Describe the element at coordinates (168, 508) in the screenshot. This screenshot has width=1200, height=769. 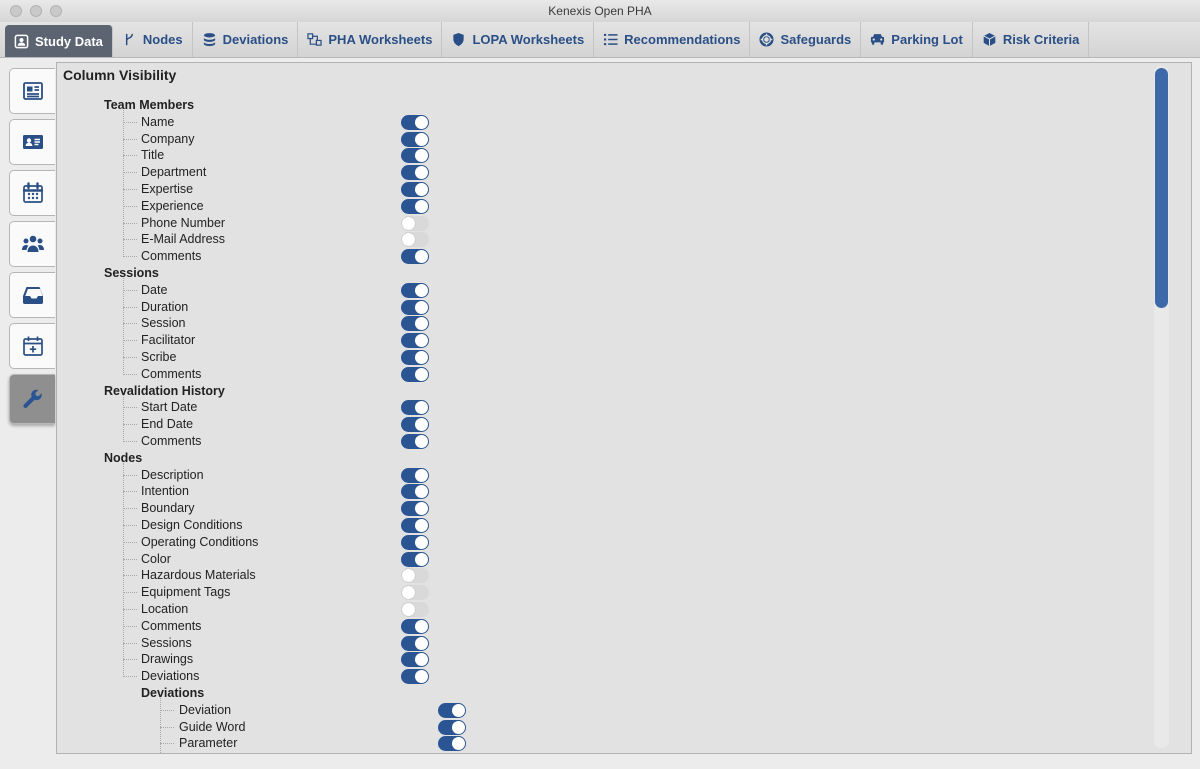
I see `column-label: Boundary` at that location.